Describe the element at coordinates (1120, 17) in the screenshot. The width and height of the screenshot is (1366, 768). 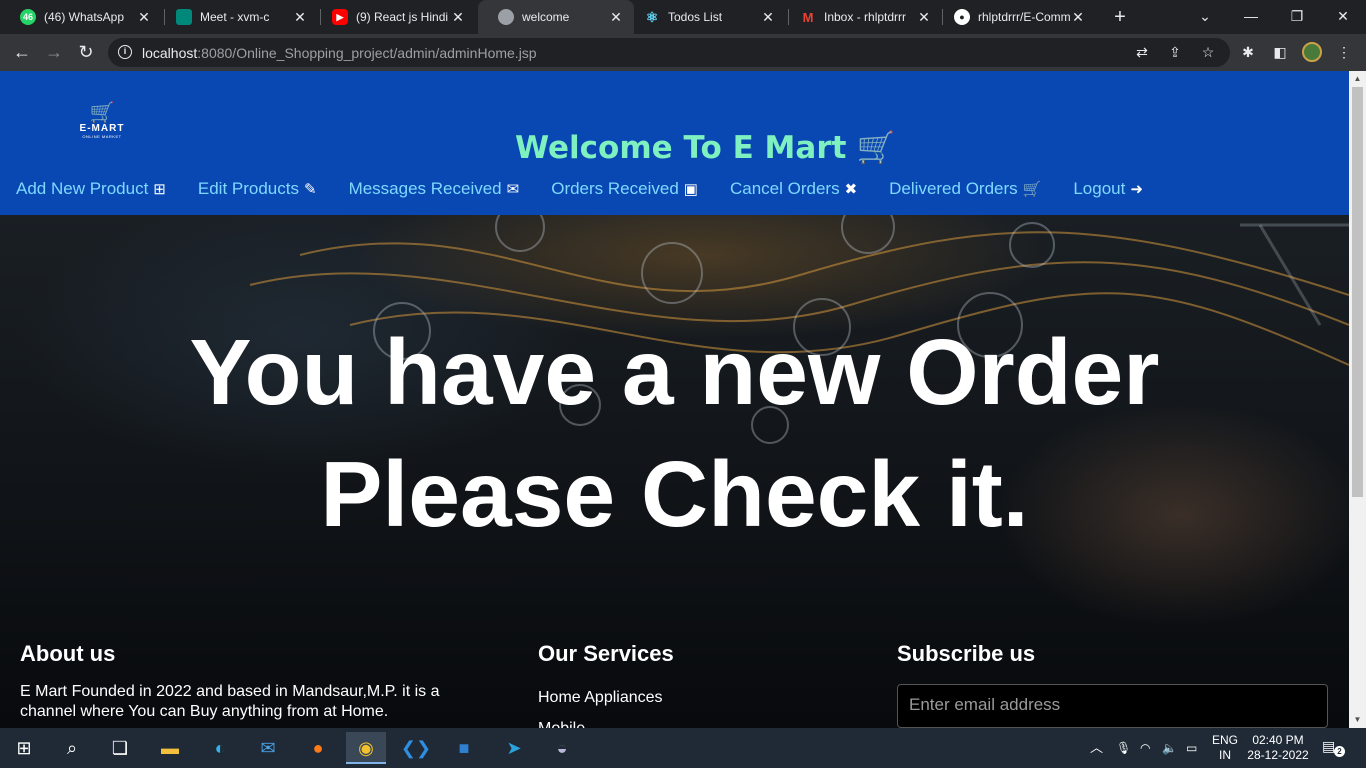
I see `new-tab-button: +` at that location.